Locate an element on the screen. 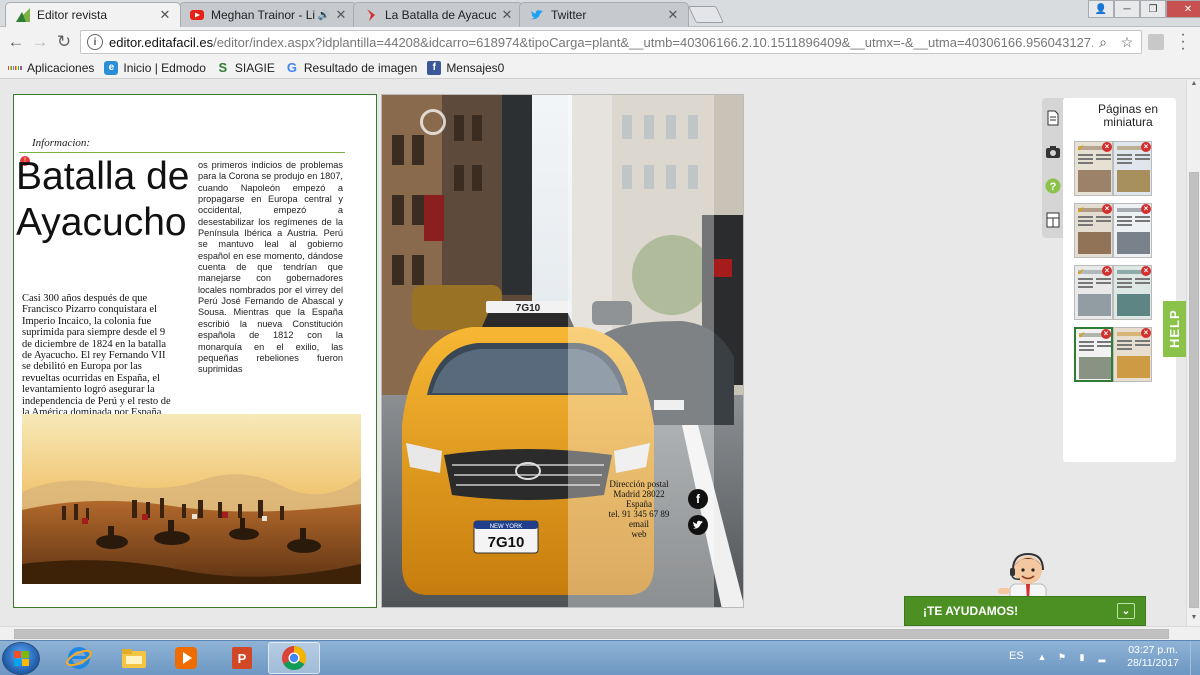 The height and width of the screenshot is (675, 1200). language-indicator: ES is located at coordinates (1016, 656).